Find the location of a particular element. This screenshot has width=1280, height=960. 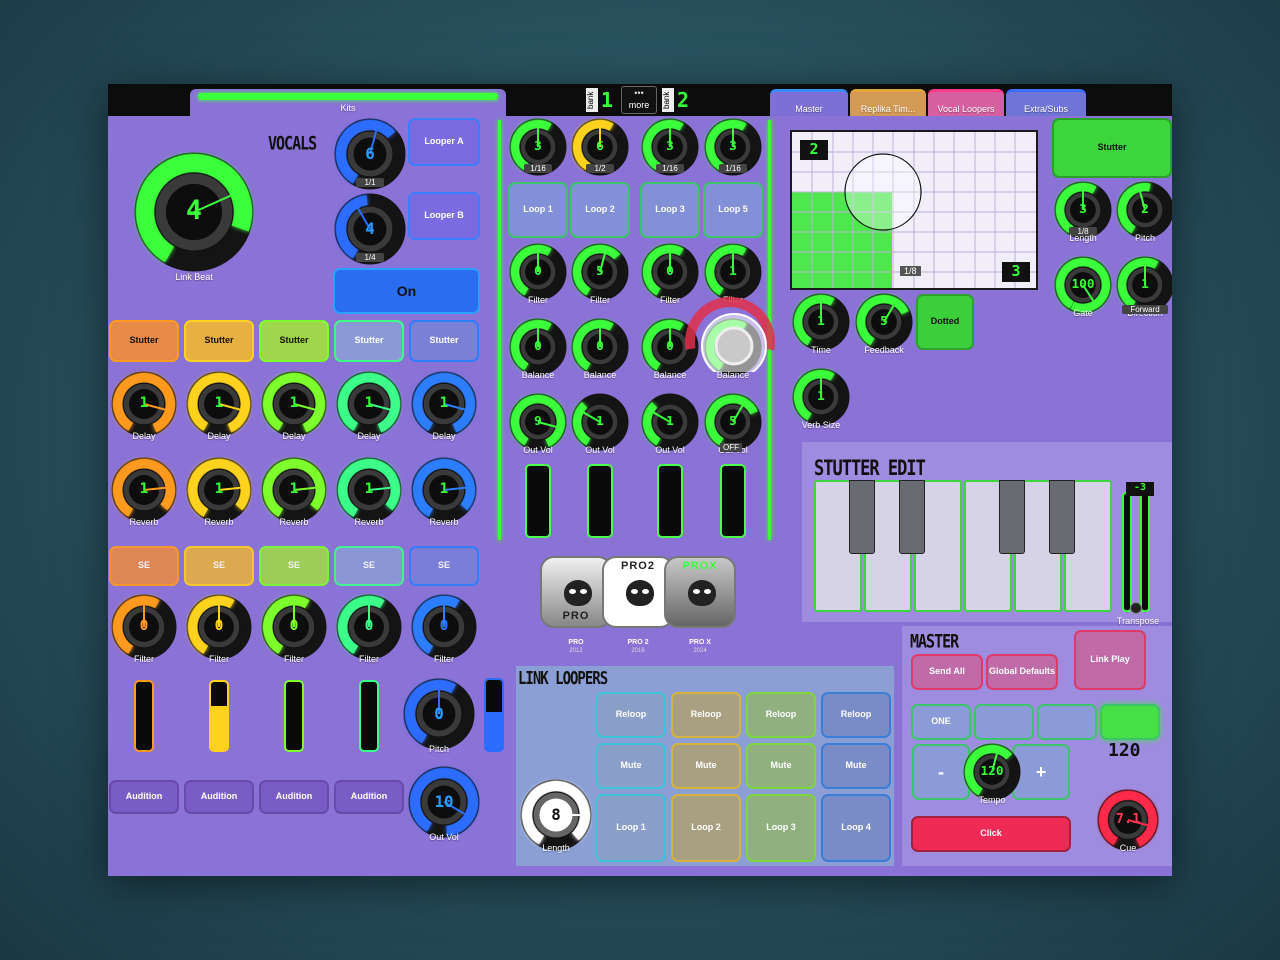

send-all-button: Send All is located at coordinates (947, 672).